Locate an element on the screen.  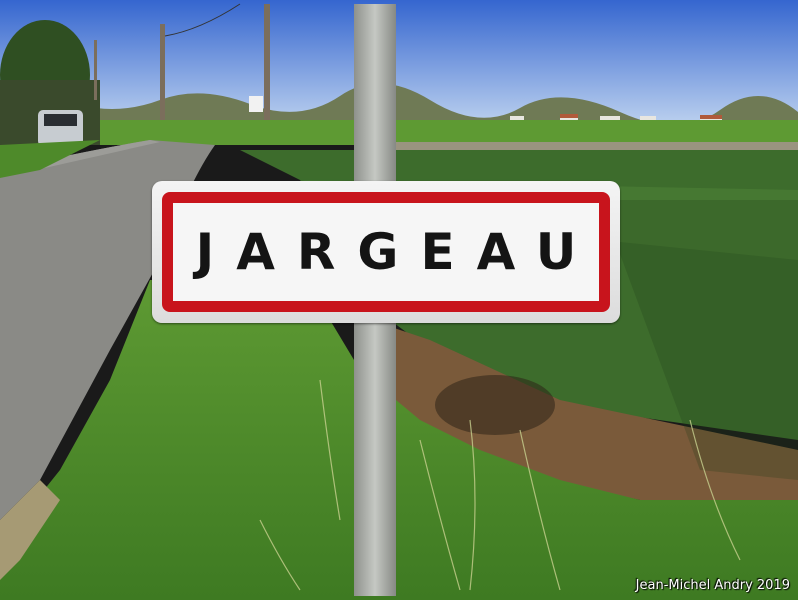
town-name: JARGEAU is located at coordinates (397, 252).